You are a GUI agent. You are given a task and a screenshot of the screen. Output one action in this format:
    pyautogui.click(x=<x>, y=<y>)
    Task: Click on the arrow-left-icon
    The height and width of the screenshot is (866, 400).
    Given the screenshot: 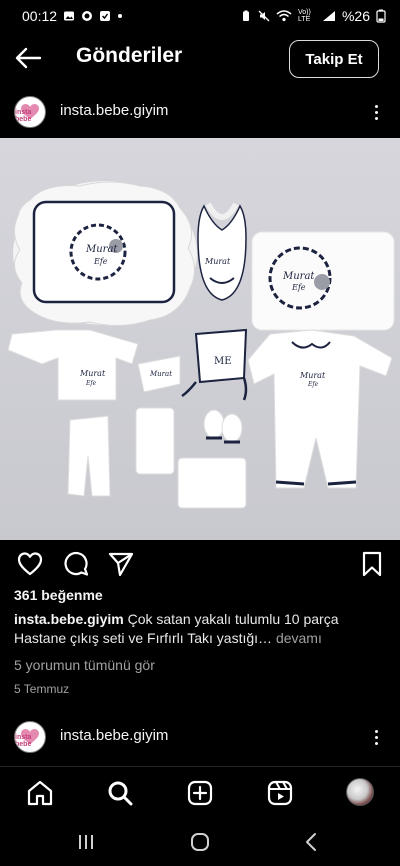 What is the action you would take?
    pyautogui.click(x=28, y=58)
    